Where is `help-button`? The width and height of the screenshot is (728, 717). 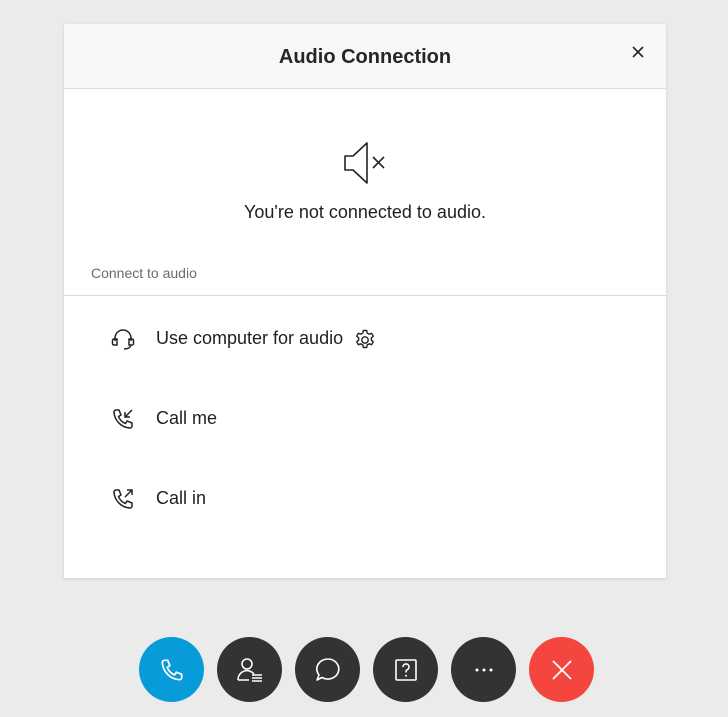
help-button is located at coordinates (405, 669).